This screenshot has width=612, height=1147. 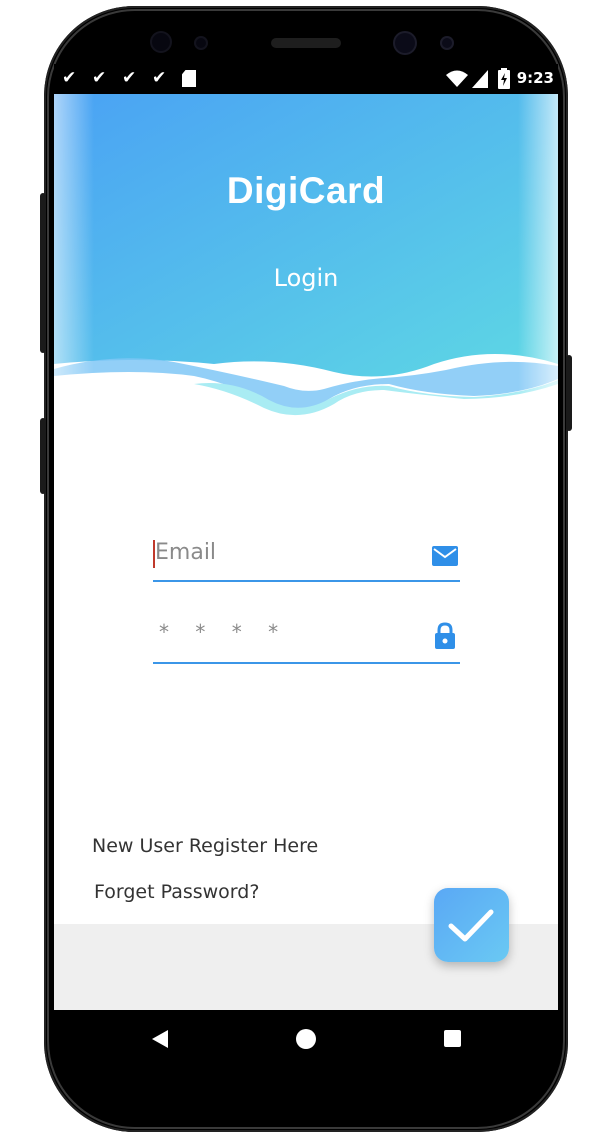 I want to click on login-submit-button, so click(x=471, y=925).